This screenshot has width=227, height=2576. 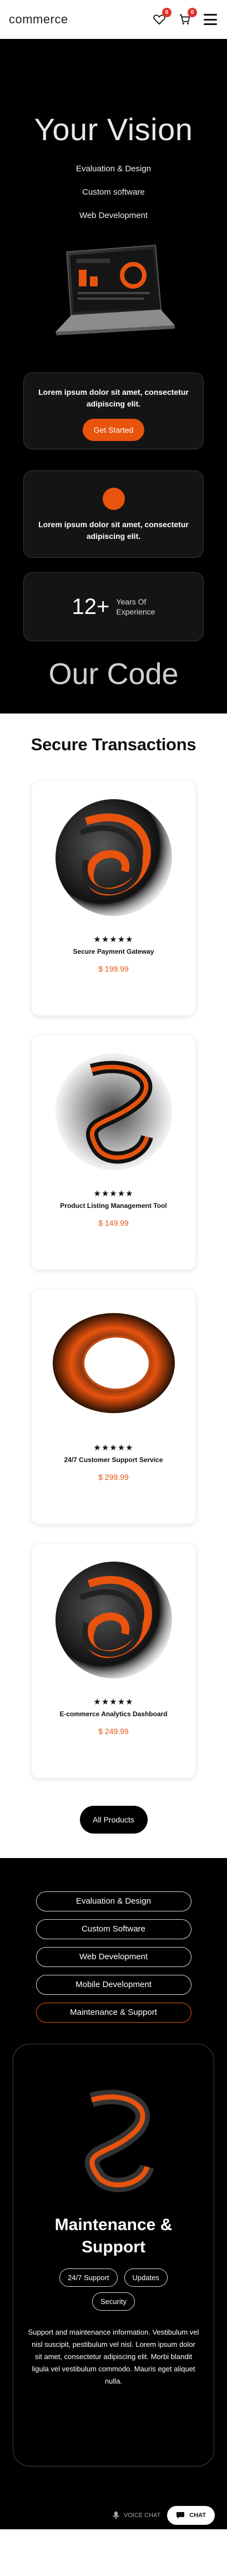 What do you see at coordinates (210, 19) in the screenshot?
I see `menu-icon` at bounding box center [210, 19].